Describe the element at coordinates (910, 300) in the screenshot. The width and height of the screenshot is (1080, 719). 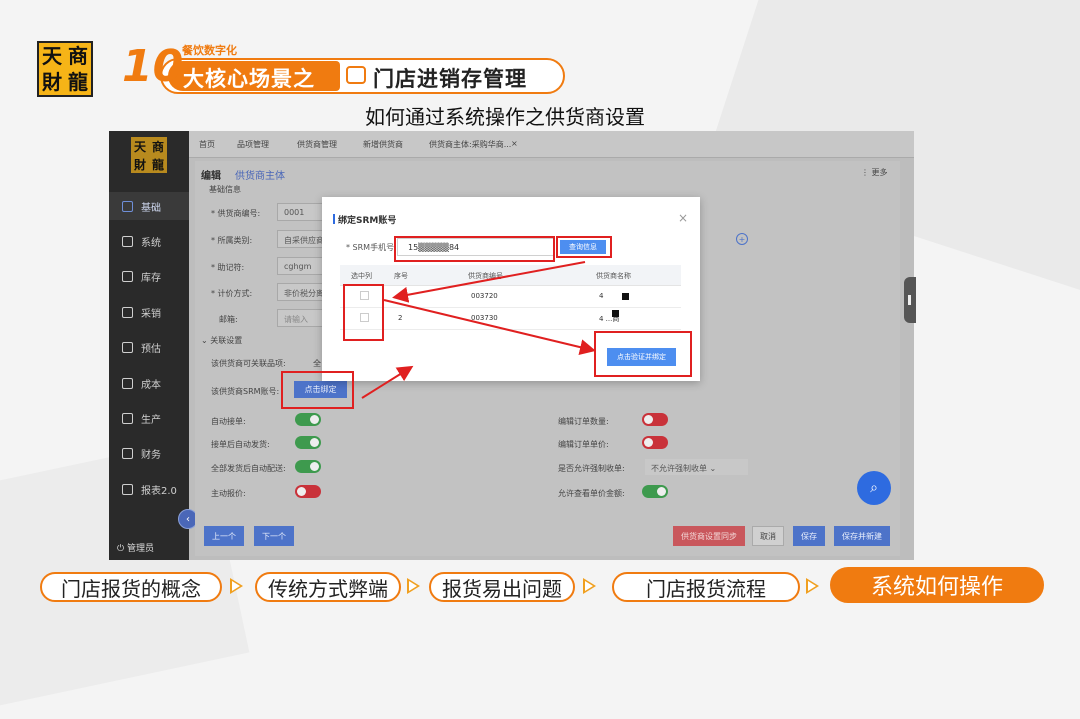
I see `side-handle` at that location.